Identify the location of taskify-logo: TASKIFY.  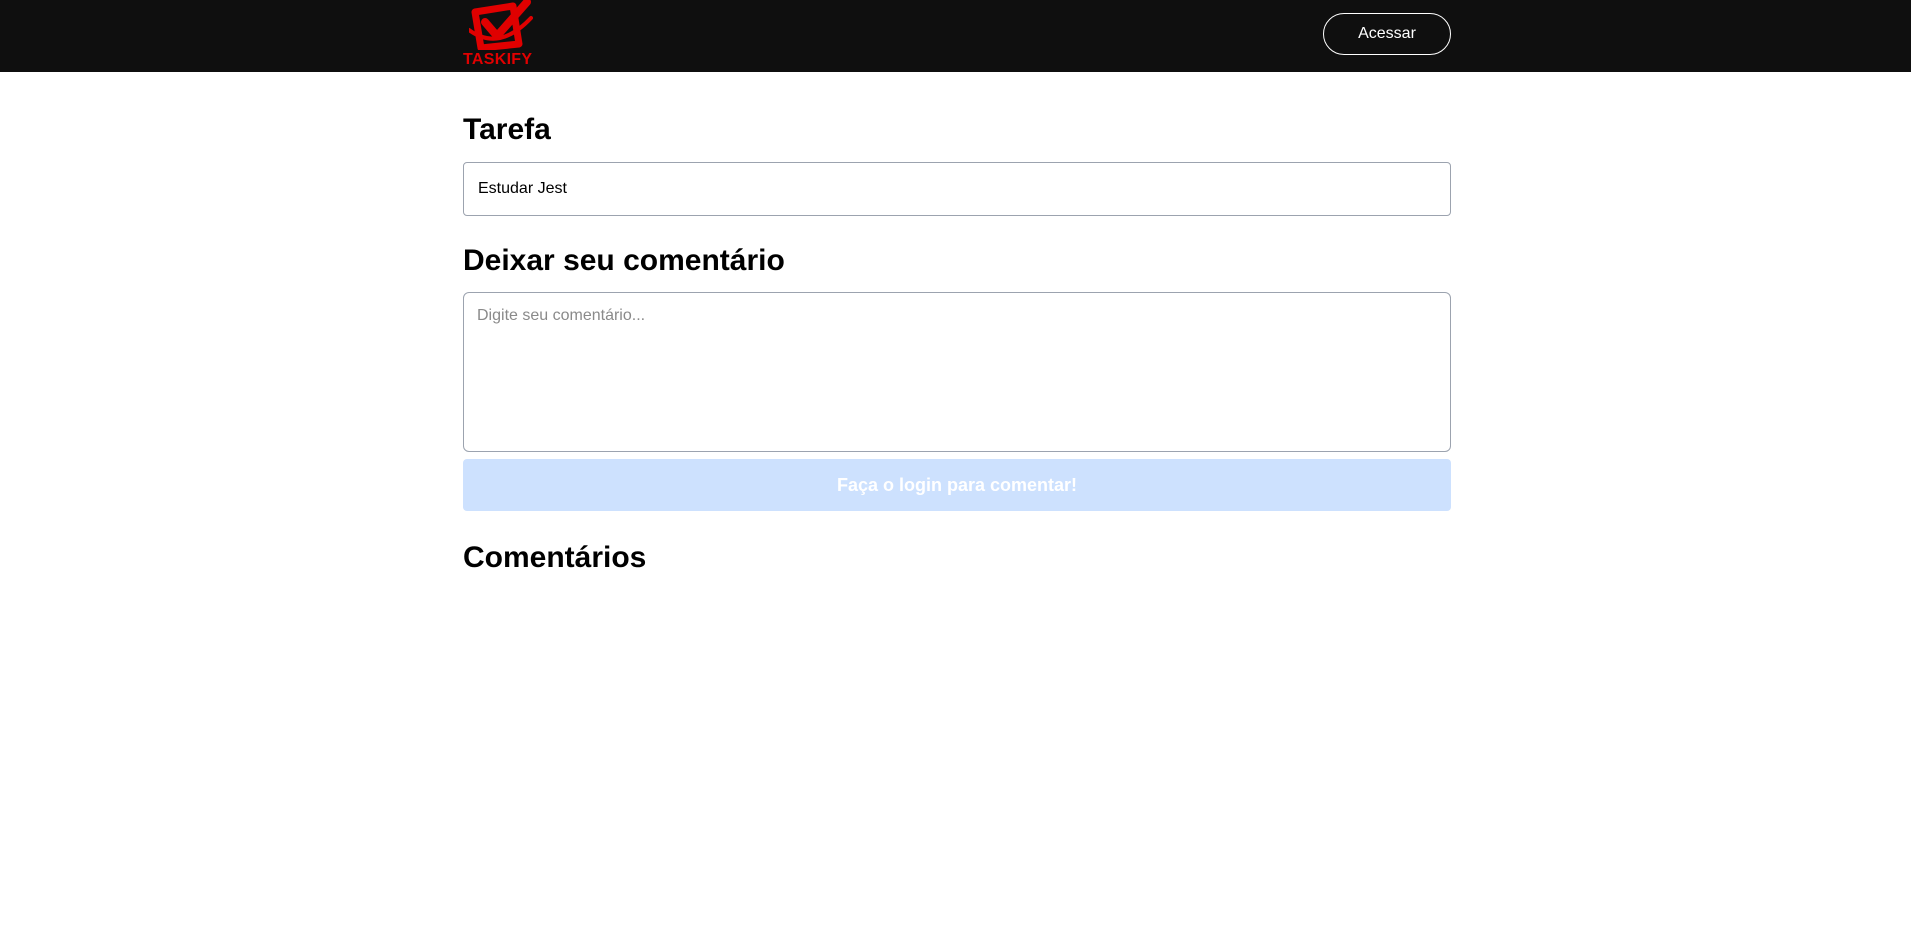
(503, 36).